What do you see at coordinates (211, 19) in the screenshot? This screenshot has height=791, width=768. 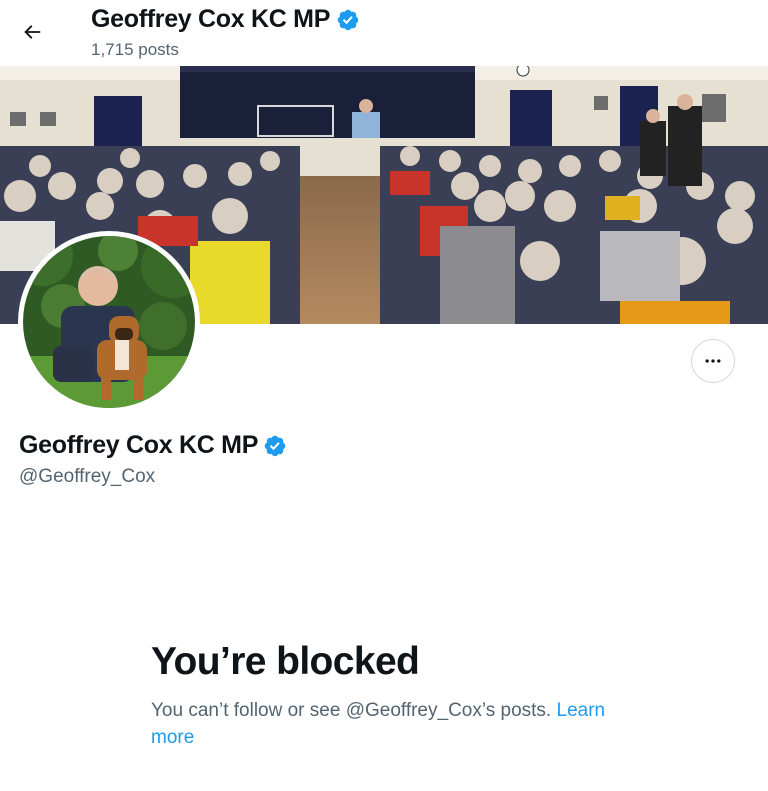 I see `header-name: Geoffrey Cox KC MP` at bounding box center [211, 19].